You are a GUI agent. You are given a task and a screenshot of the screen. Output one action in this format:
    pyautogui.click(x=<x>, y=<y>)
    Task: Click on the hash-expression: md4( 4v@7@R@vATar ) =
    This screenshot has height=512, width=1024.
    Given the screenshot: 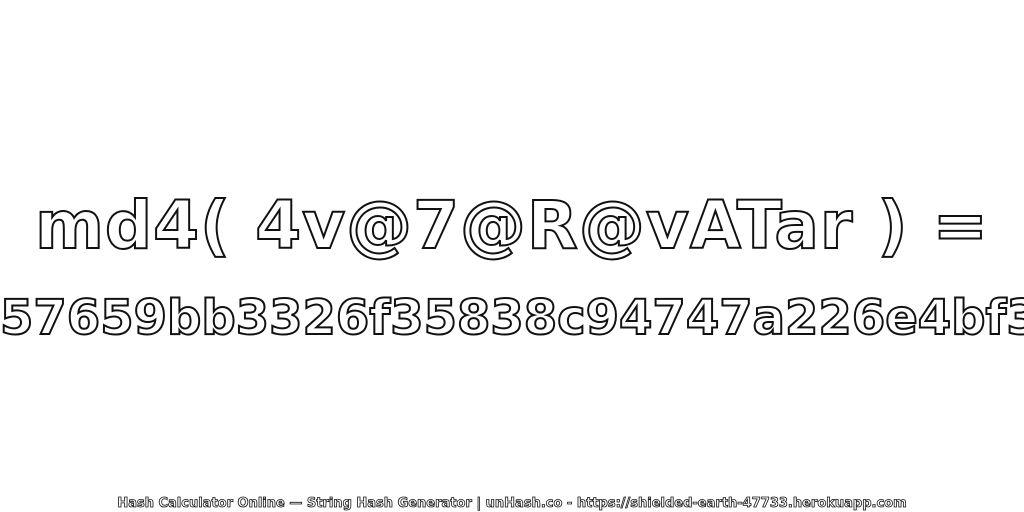 What is the action you would take?
    pyautogui.click(x=511, y=225)
    